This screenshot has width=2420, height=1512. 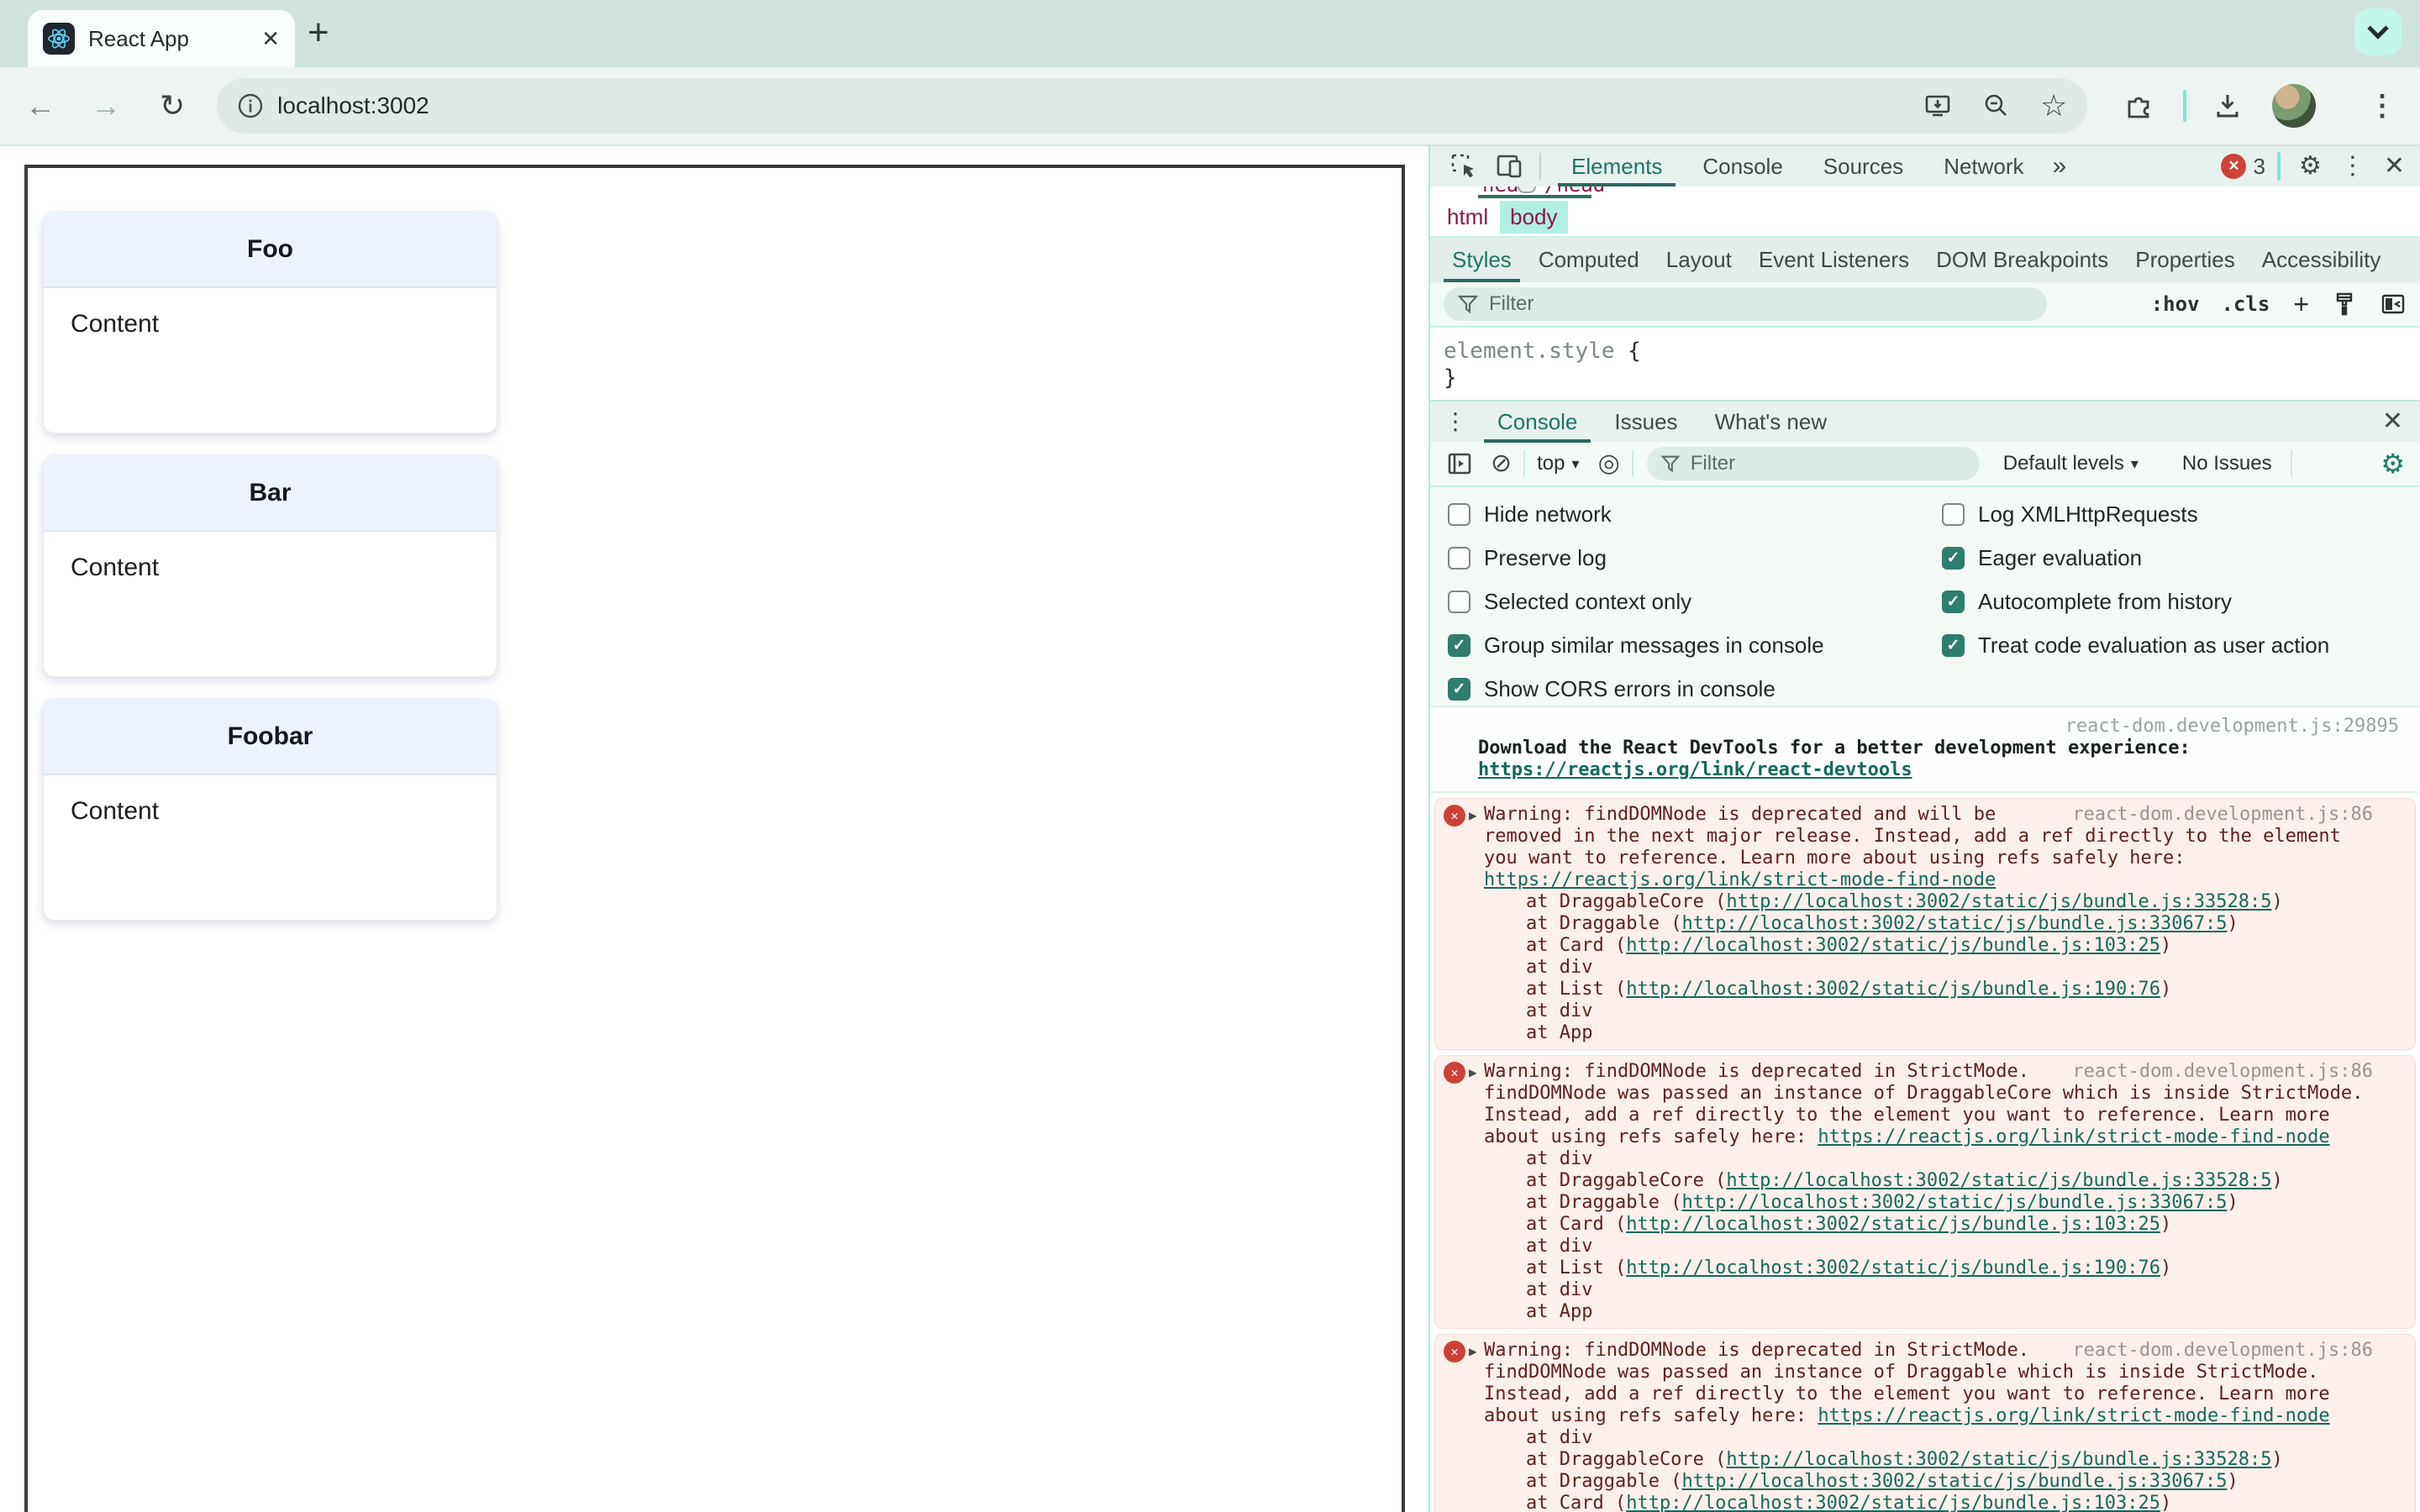 I want to click on drawer-close-icon: ✕, so click(x=2401, y=421).